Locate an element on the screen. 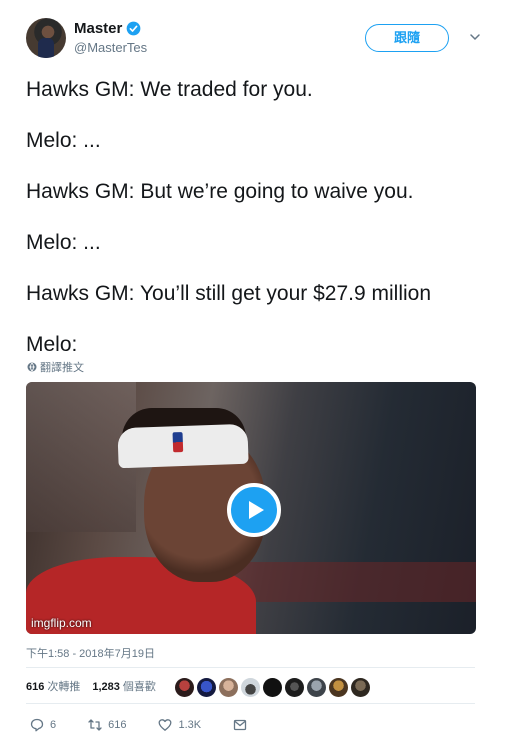 Image resolution: width=505 pixels, height=750 pixels. retweet-stat: 616 次轉推 is located at coordinates (53, 686).